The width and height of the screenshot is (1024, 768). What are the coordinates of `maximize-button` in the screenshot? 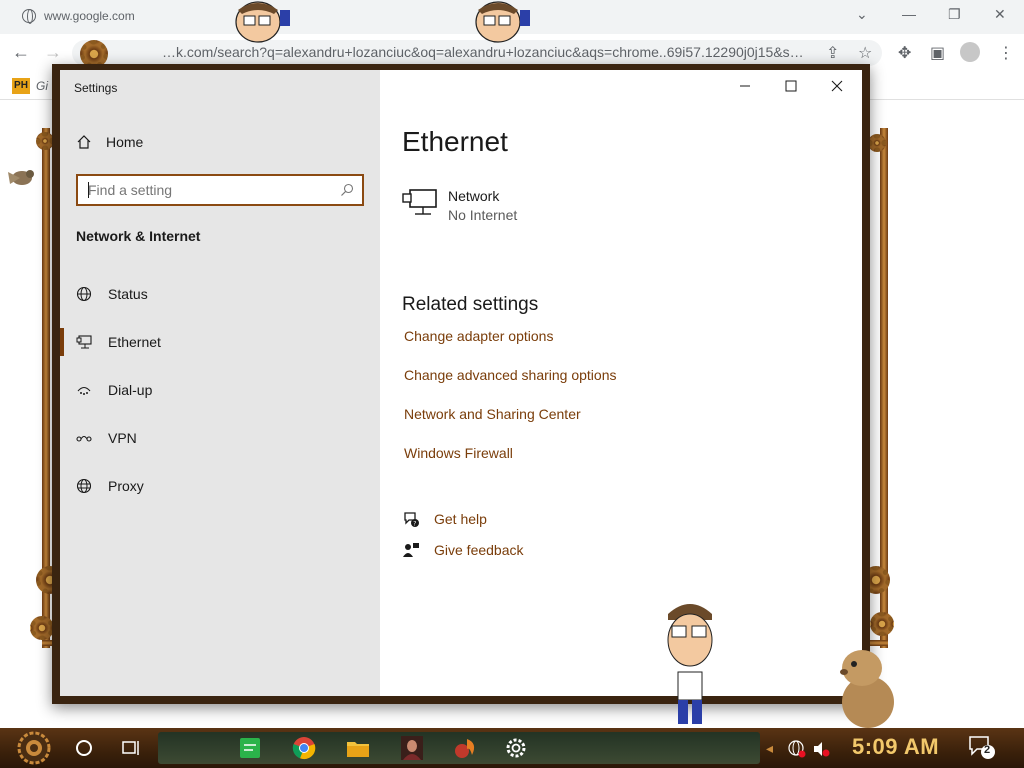 It's located at (791, 86).